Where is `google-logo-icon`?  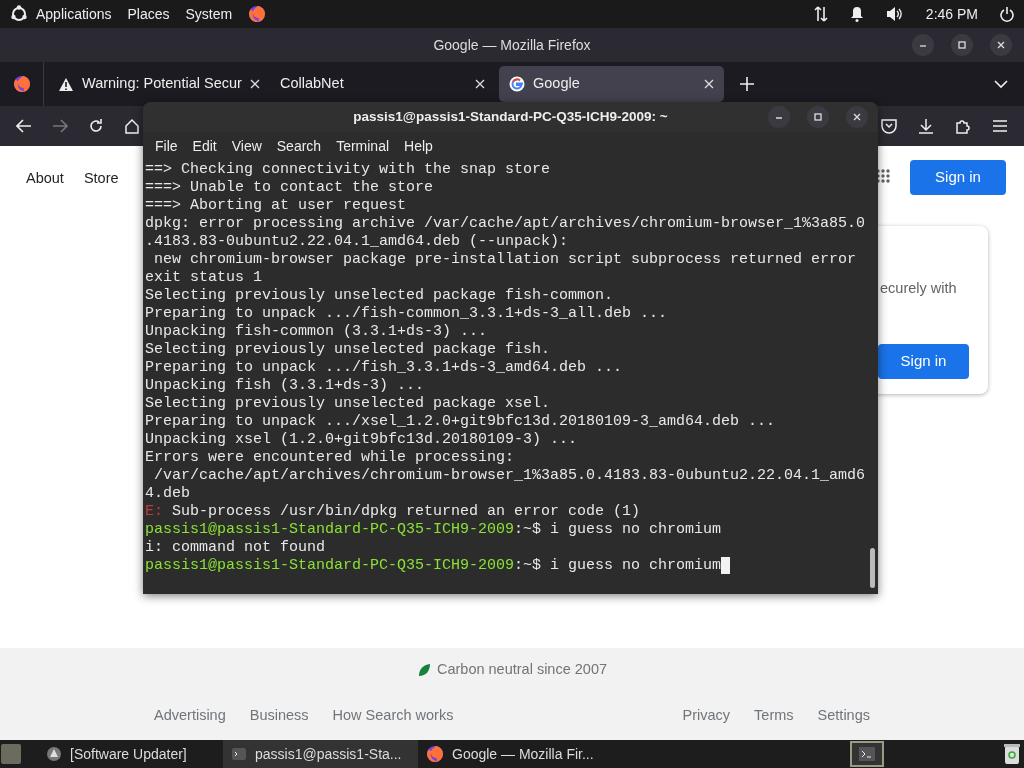 google-logo-icon is located at coordinates (517, 84).